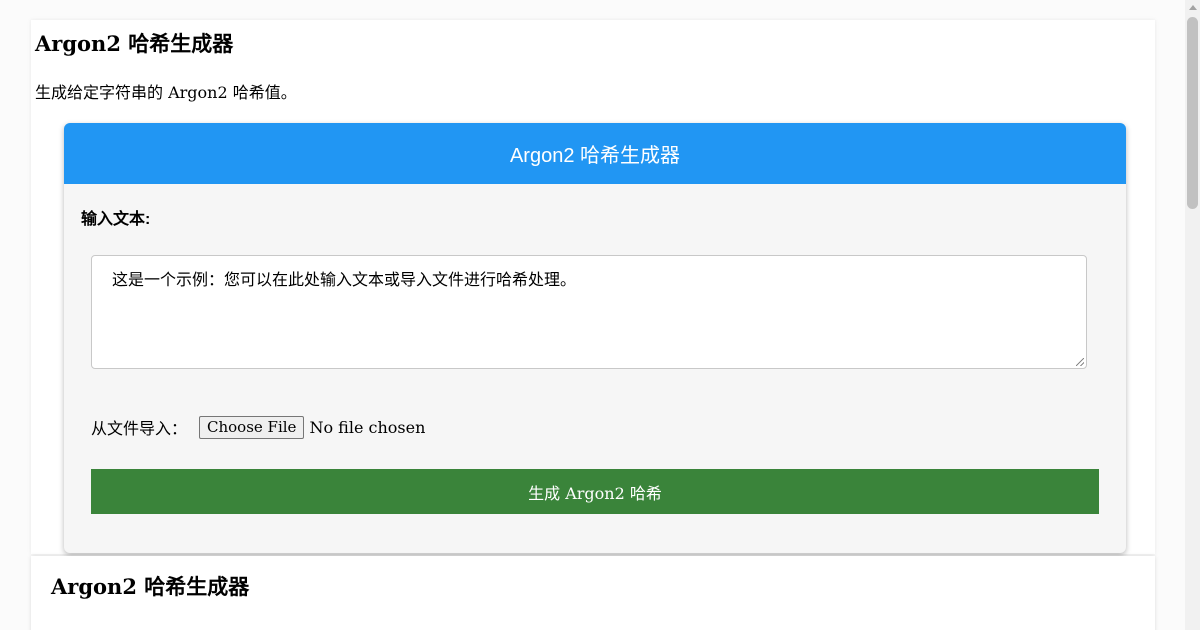 The image size is (1200, 630). What do you see at coordinates (1192, 113) in the screenshot?
I see `scroll-thumb` at bounding box center [1192, 113].